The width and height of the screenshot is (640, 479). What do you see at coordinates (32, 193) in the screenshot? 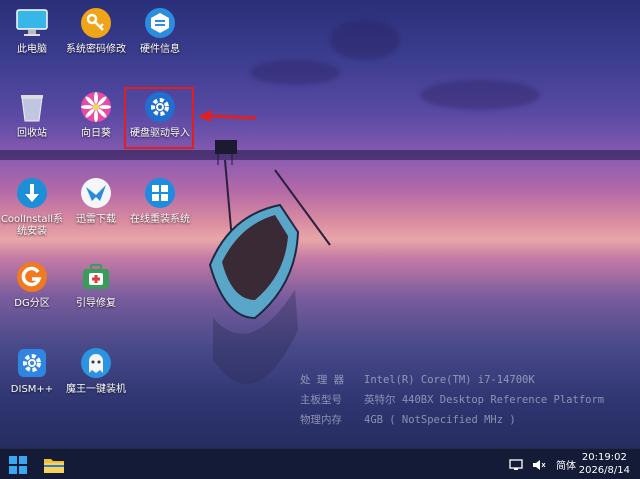
I see `download-arrow-icon` at bounding box center [32, 193].